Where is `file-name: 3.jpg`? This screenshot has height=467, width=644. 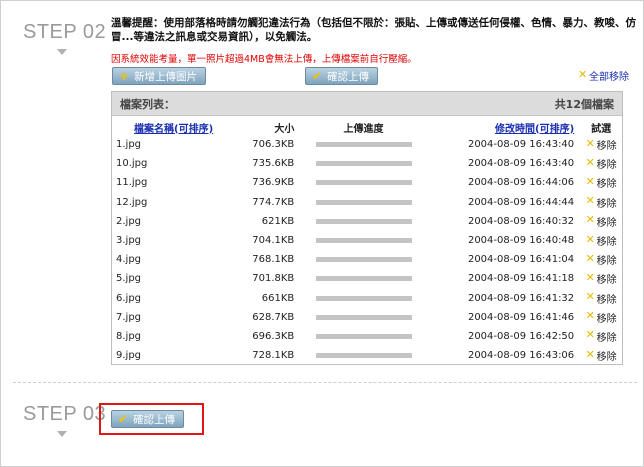 file-name: 3.jpg is located at coordinates (129, 241).